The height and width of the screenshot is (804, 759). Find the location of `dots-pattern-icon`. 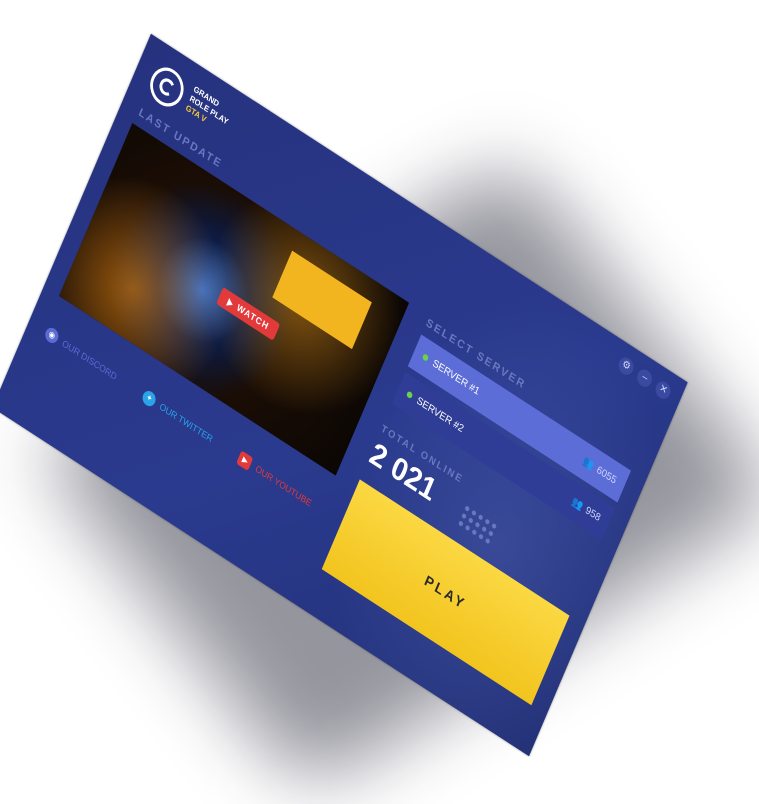

dots-pattern-icon is located at coordinates (477, 524).